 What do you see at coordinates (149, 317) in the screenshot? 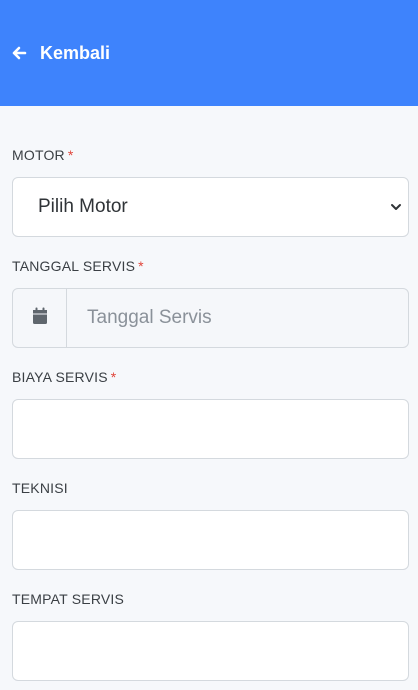
I see `tanggal-servis-placeholder: Tanggal Servis` at bounding box center [149, 317].